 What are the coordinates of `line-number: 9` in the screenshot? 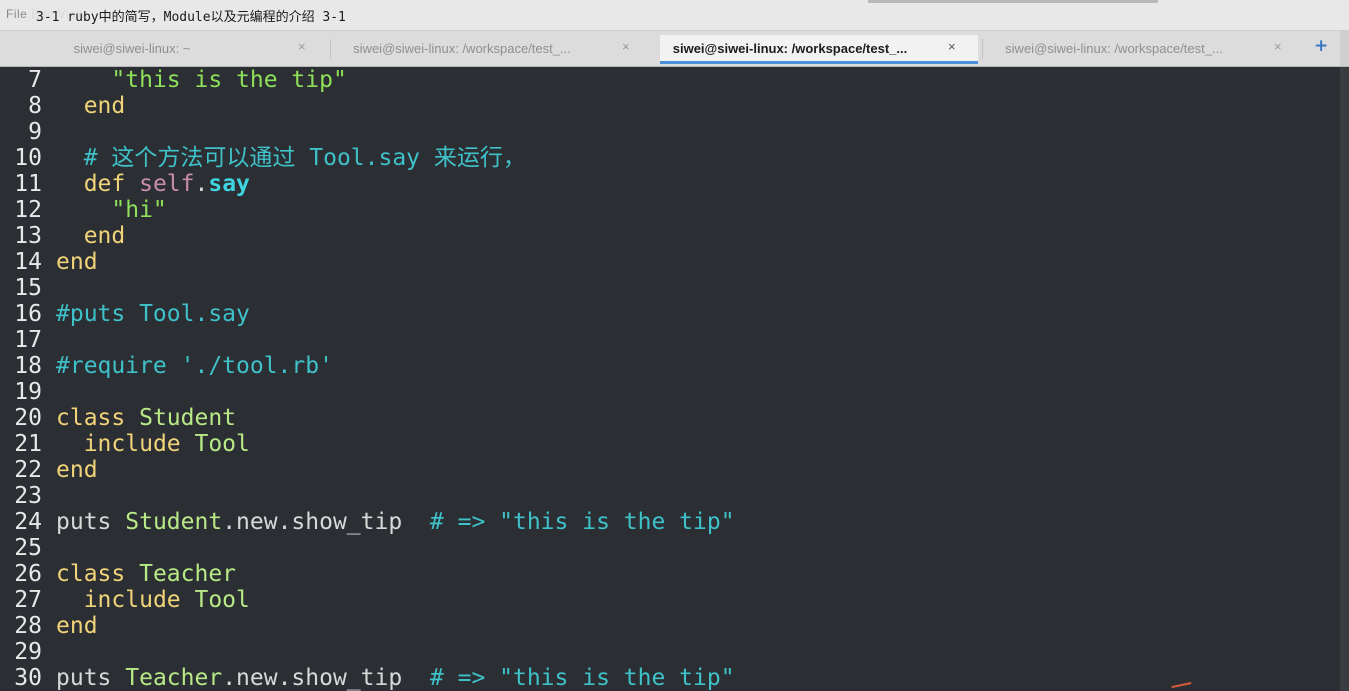 It's located at (35, 132).